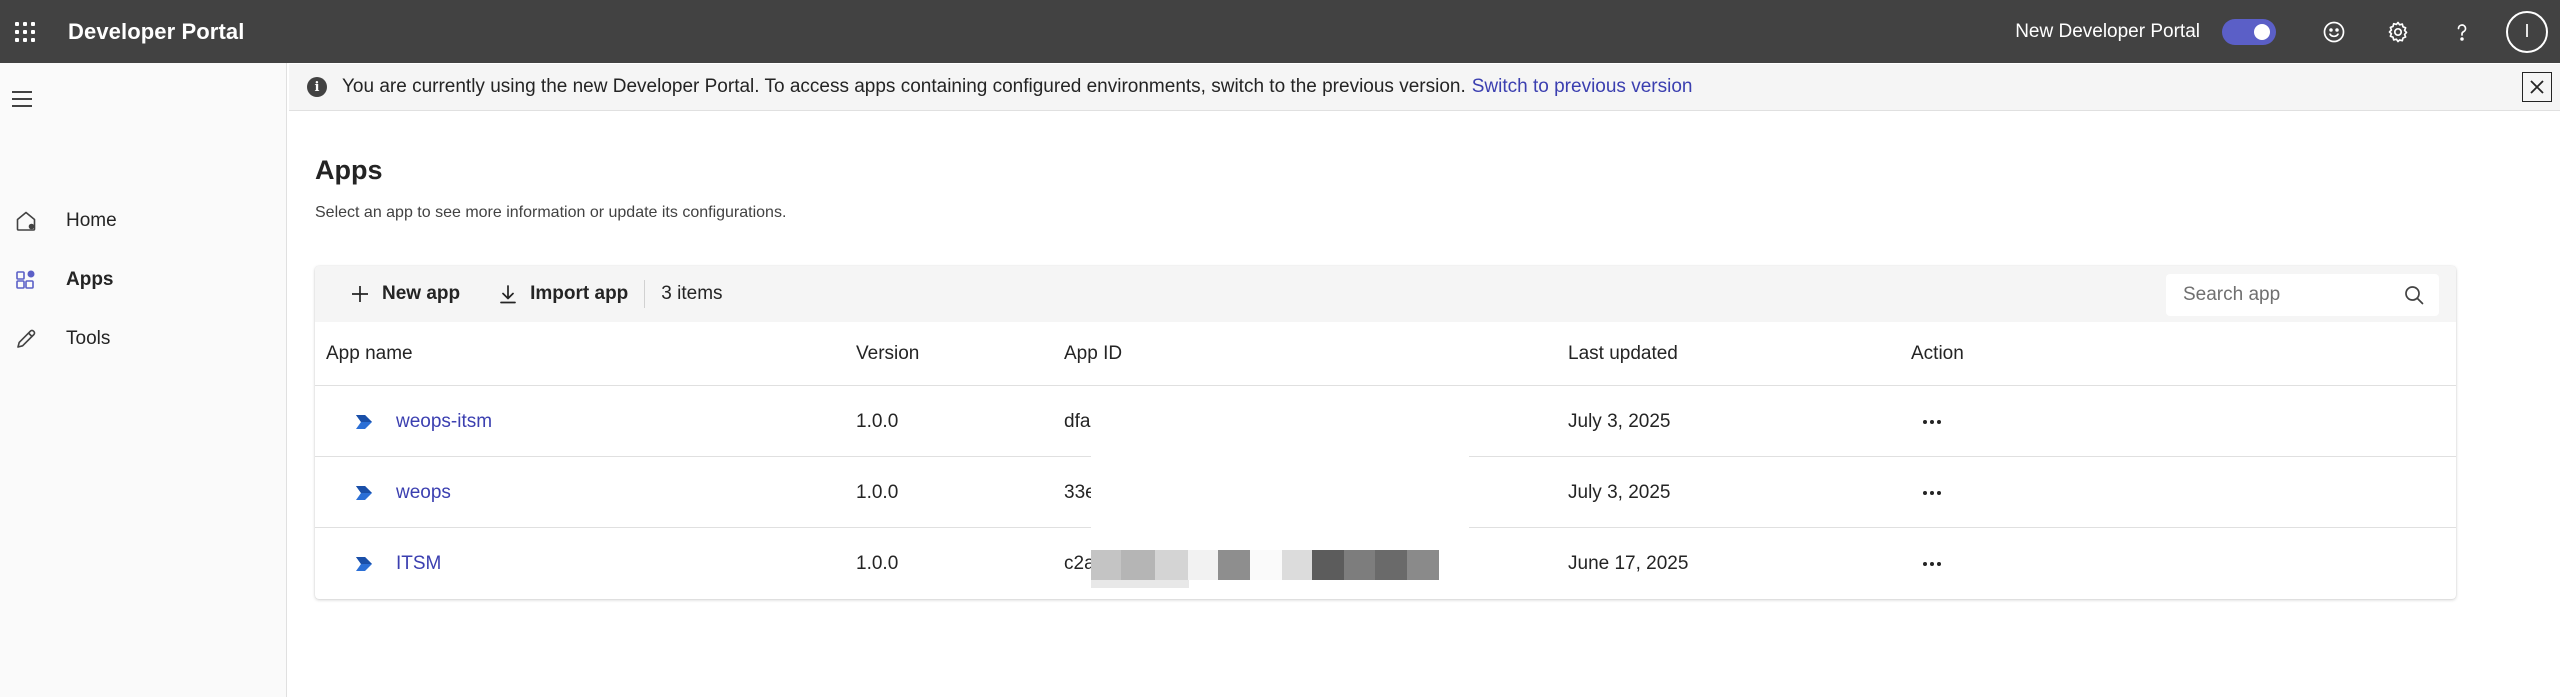  I want to click on top-bar: Developer Portal New Developer Portal I, so click(1280, 31).